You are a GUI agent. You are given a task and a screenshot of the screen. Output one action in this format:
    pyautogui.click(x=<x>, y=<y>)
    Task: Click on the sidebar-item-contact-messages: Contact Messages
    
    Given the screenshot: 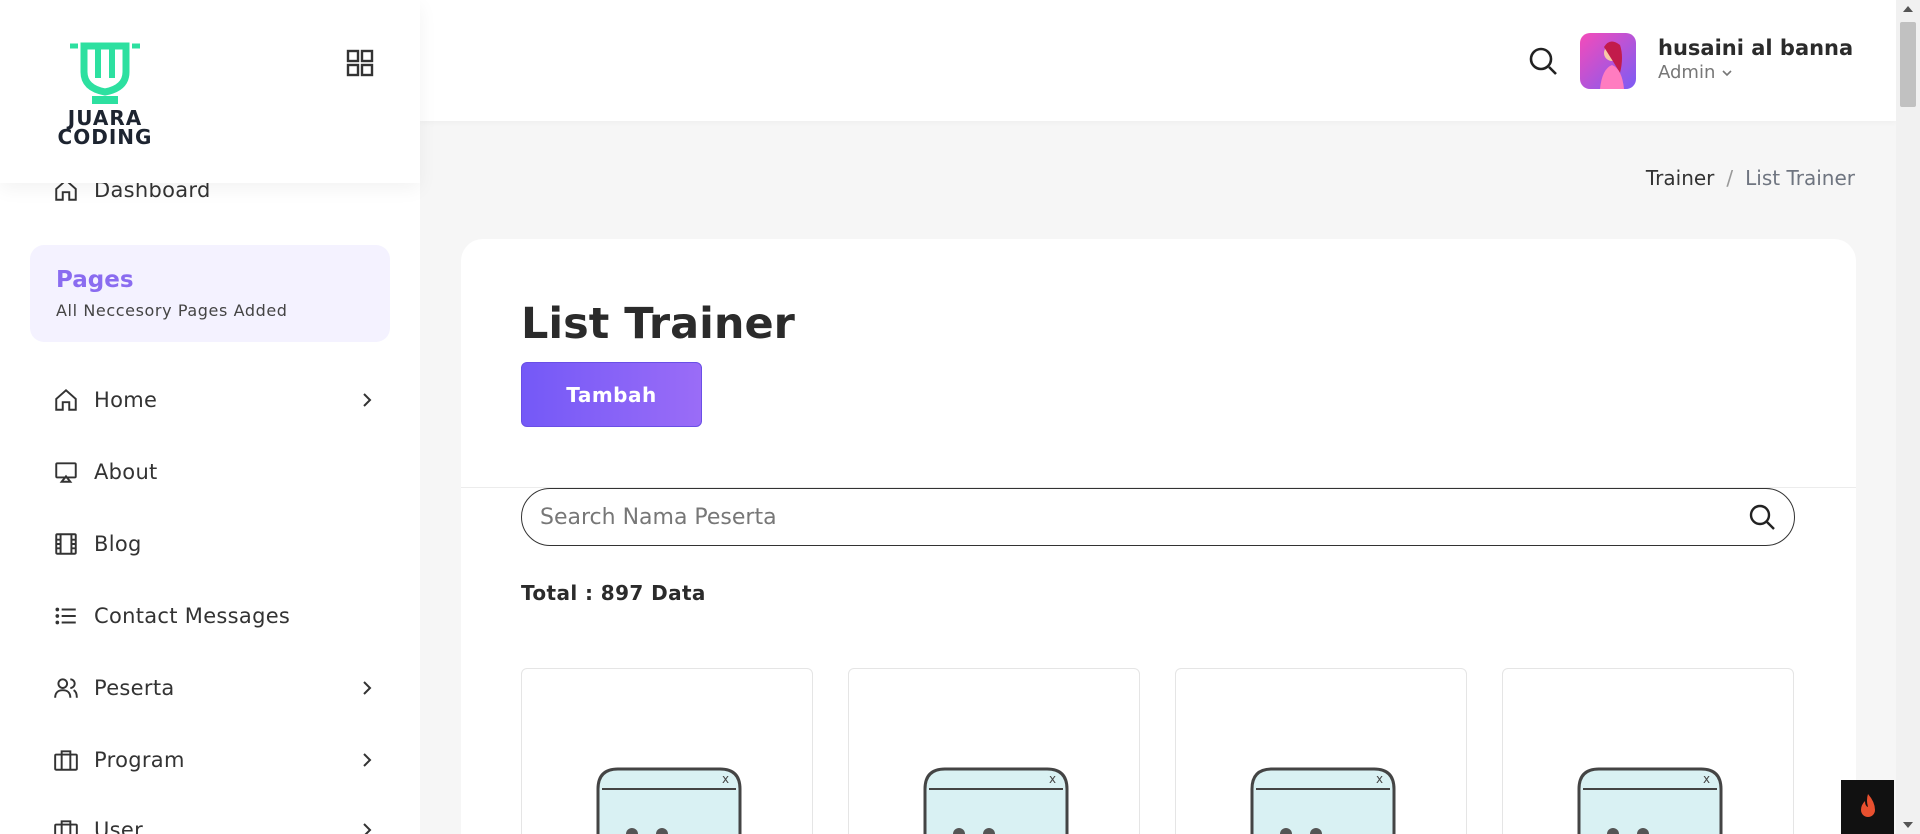 What is the action you would take?
    pyautogui.click(x=214, y=616)
    